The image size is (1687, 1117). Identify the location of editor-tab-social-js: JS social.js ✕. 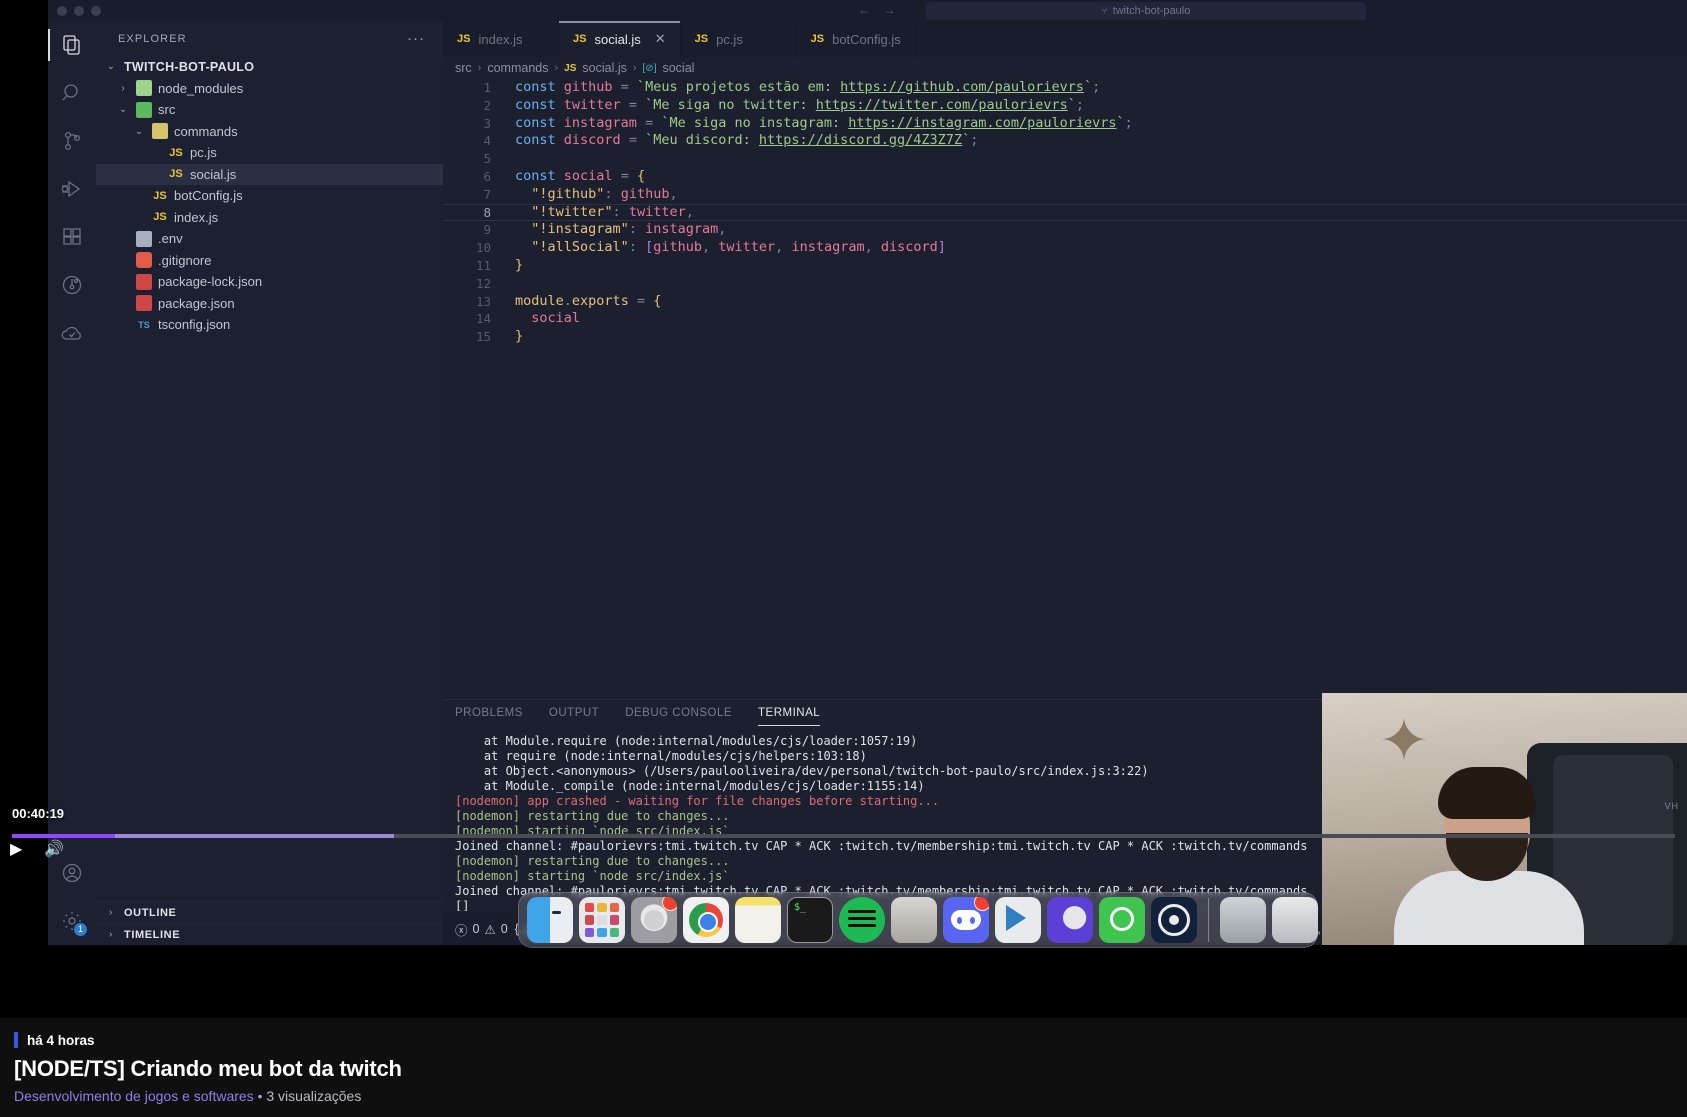
(620, 39).